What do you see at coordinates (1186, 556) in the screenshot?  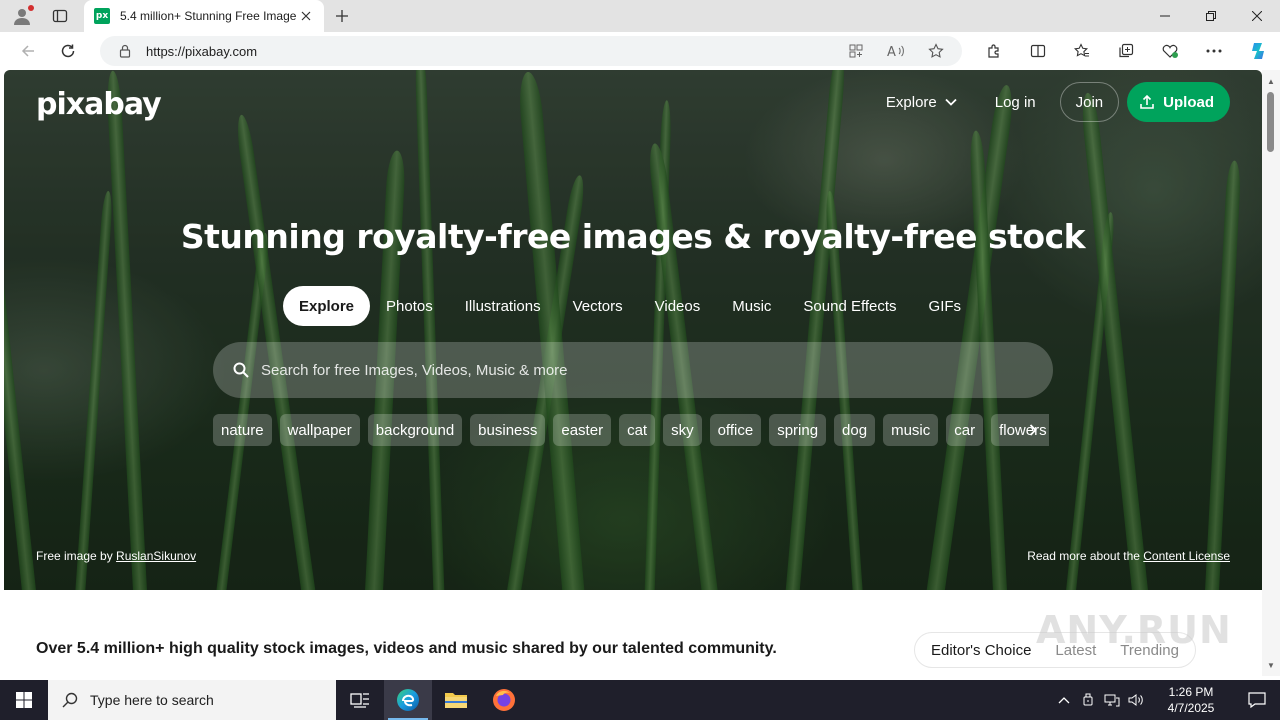 I see `content-license-link: Content License` at bounding box center [1186, 556].